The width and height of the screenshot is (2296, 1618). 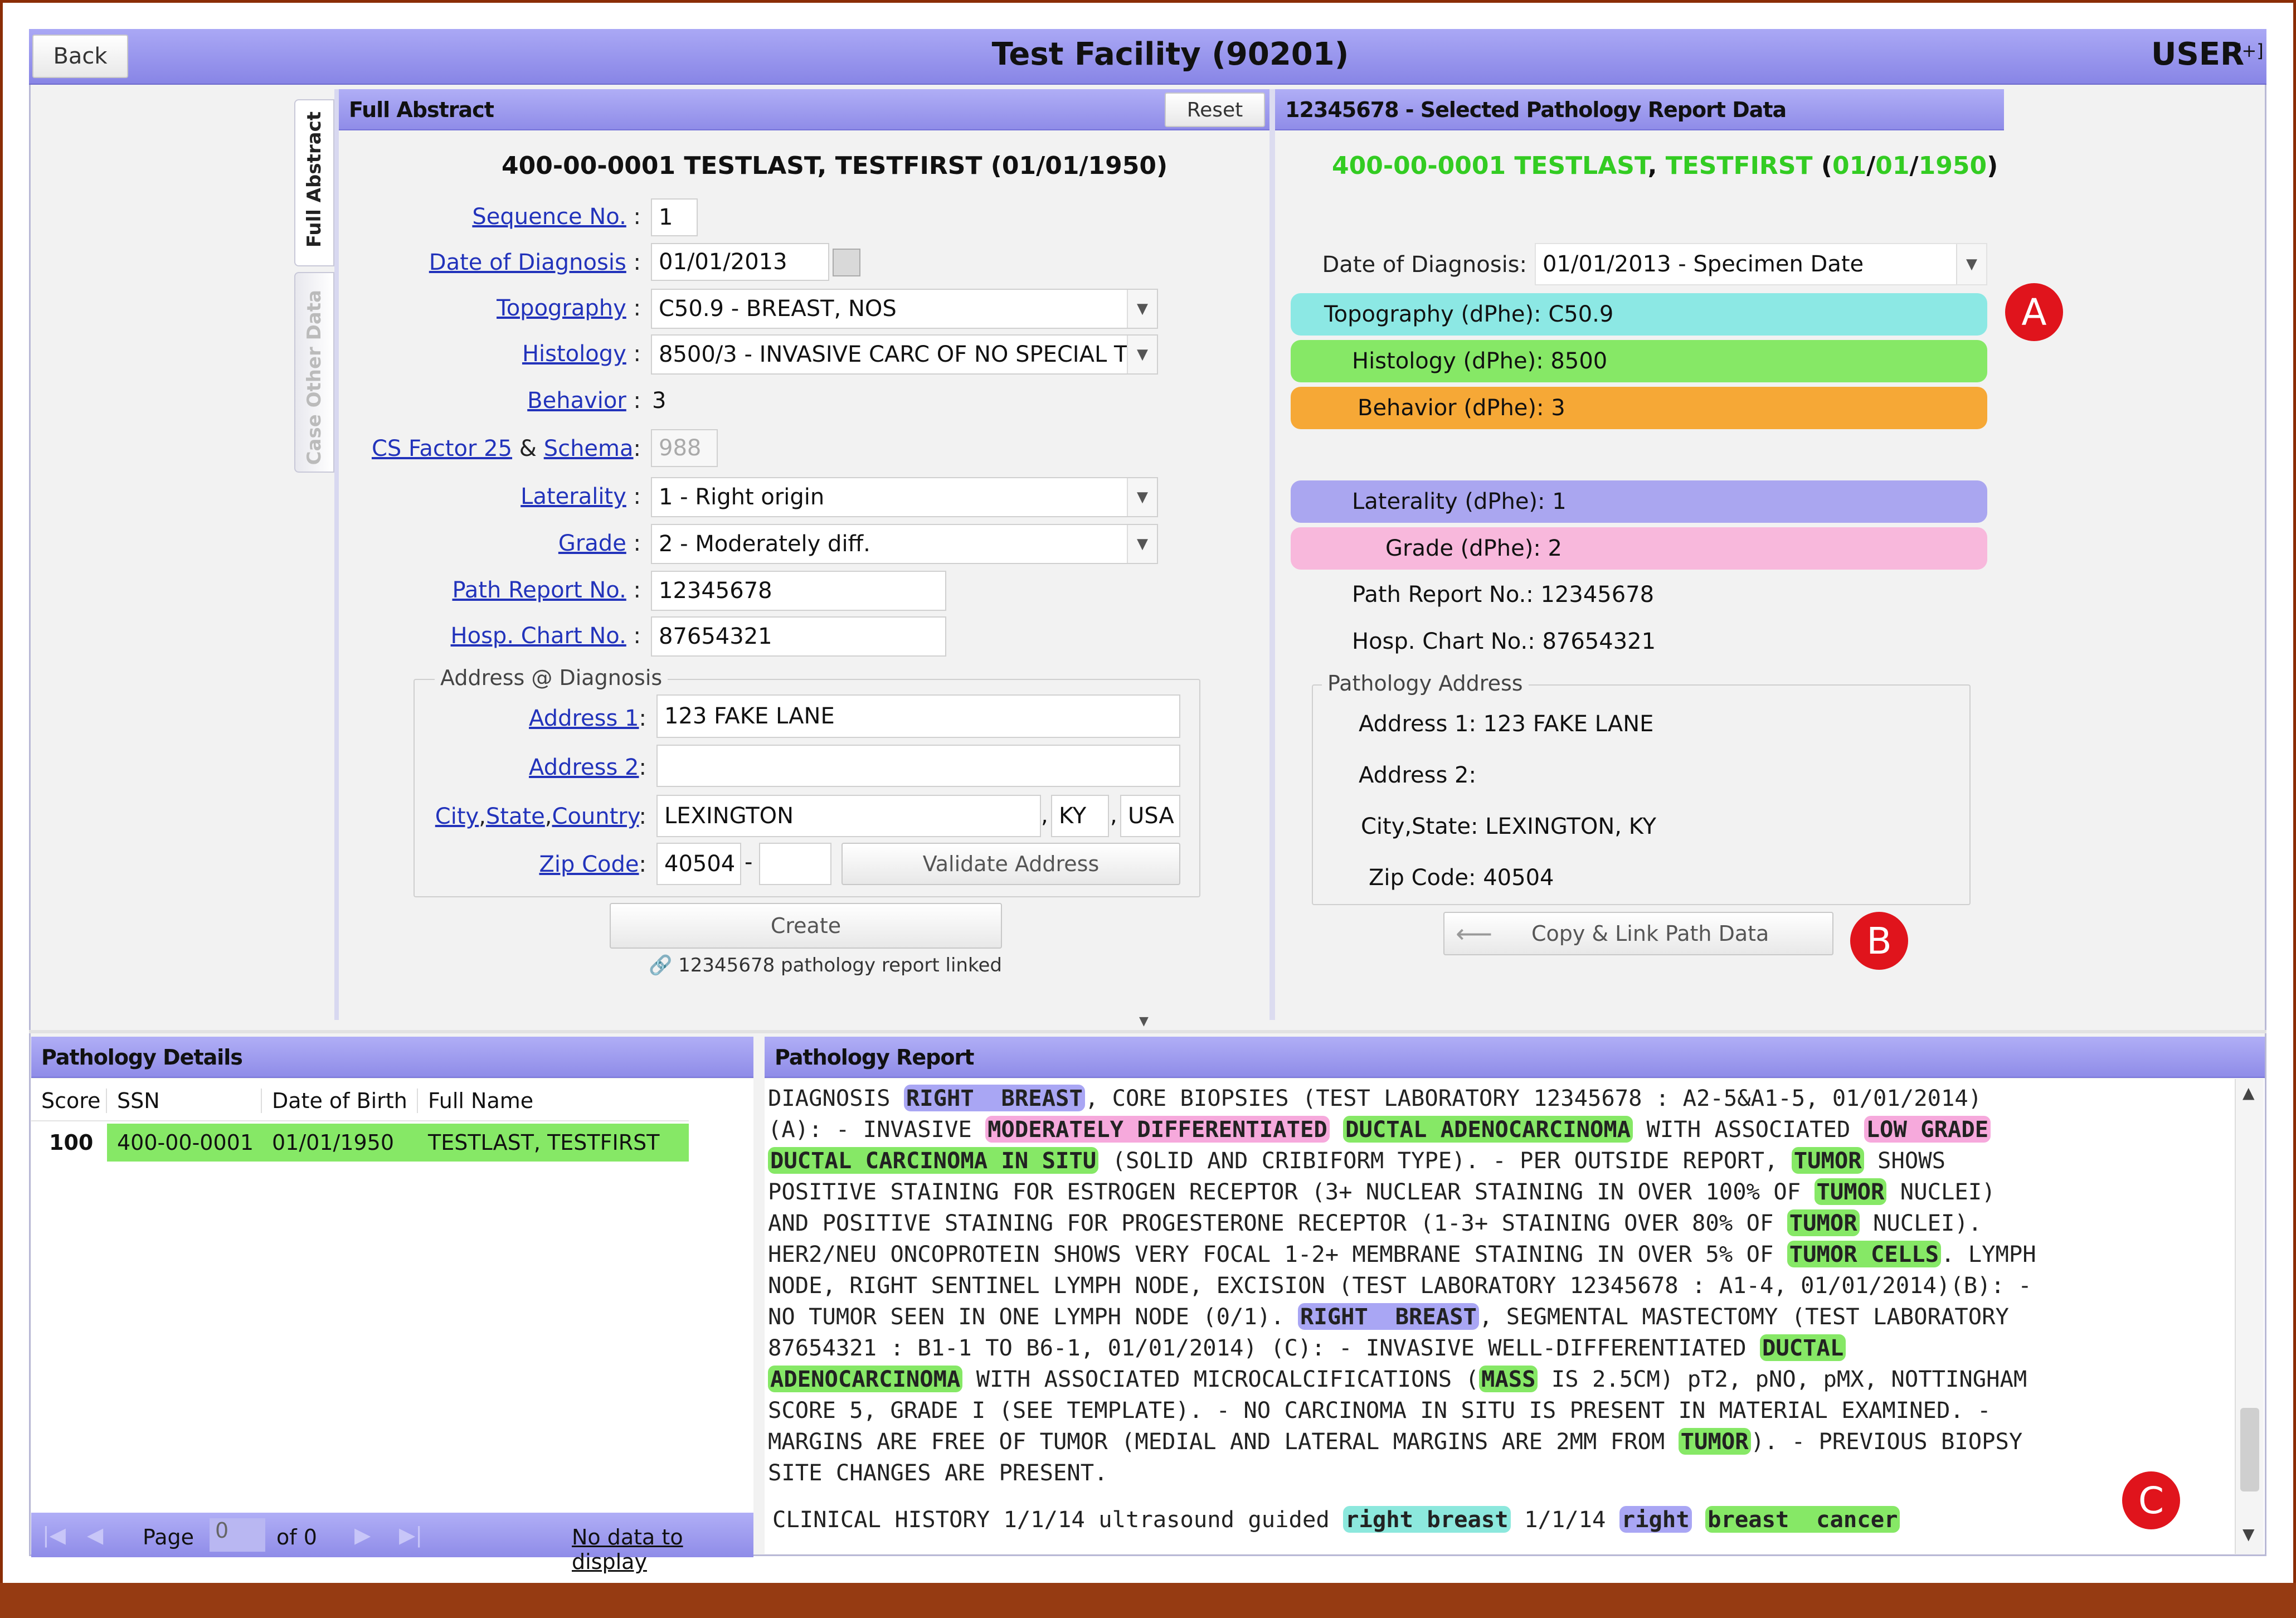 What do you see at coordinates (584, 401) in the screenshot?
I see `behavior-label: Behavior :` at bounding box center [584, 401].